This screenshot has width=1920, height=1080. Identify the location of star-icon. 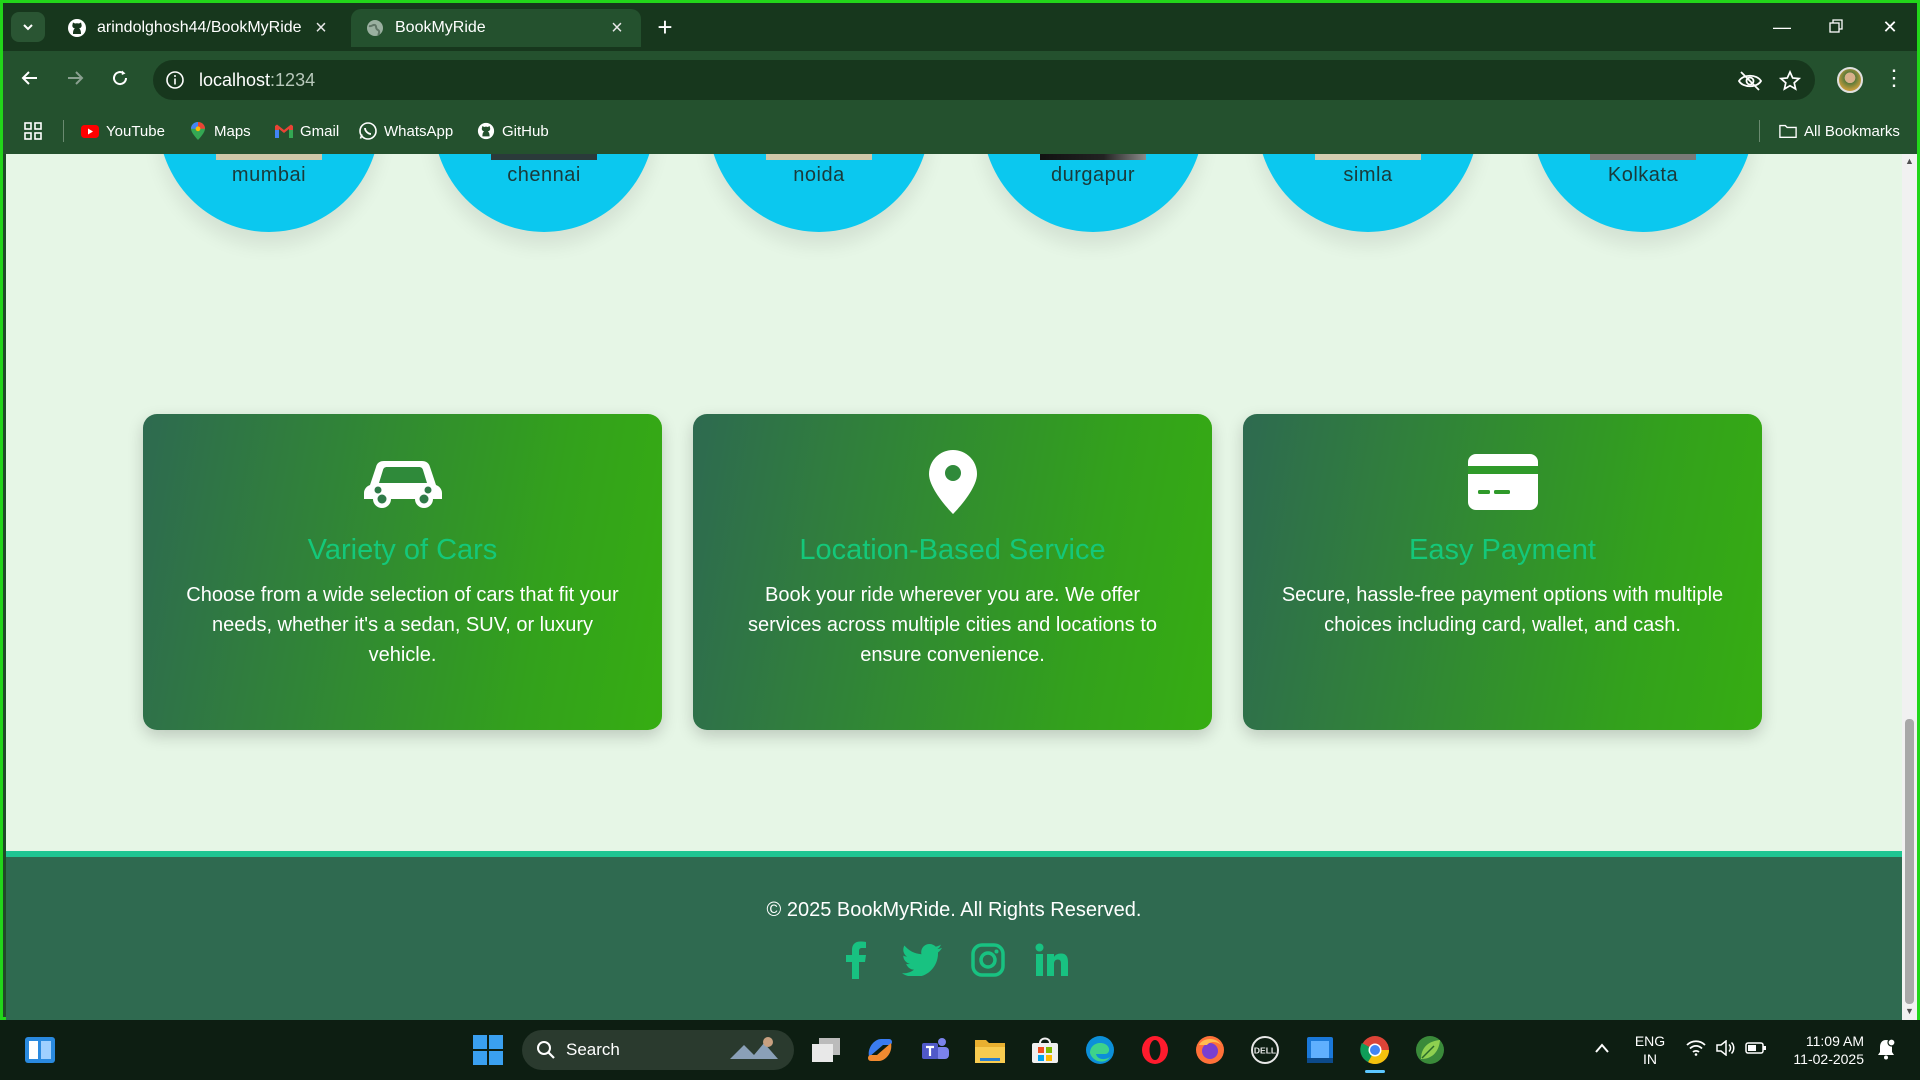
(1791, 80).